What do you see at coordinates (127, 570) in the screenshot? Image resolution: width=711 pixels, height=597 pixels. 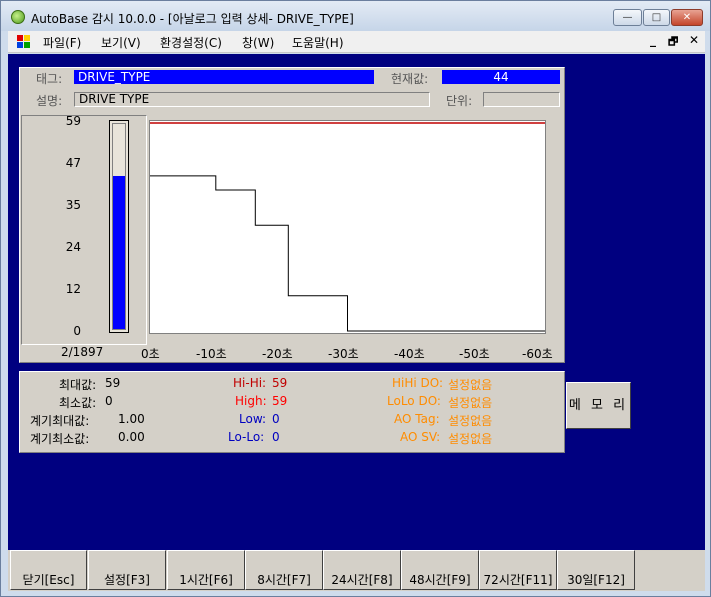 I see `settings-button: 설정[F3]` at bounding box center [127, 570].